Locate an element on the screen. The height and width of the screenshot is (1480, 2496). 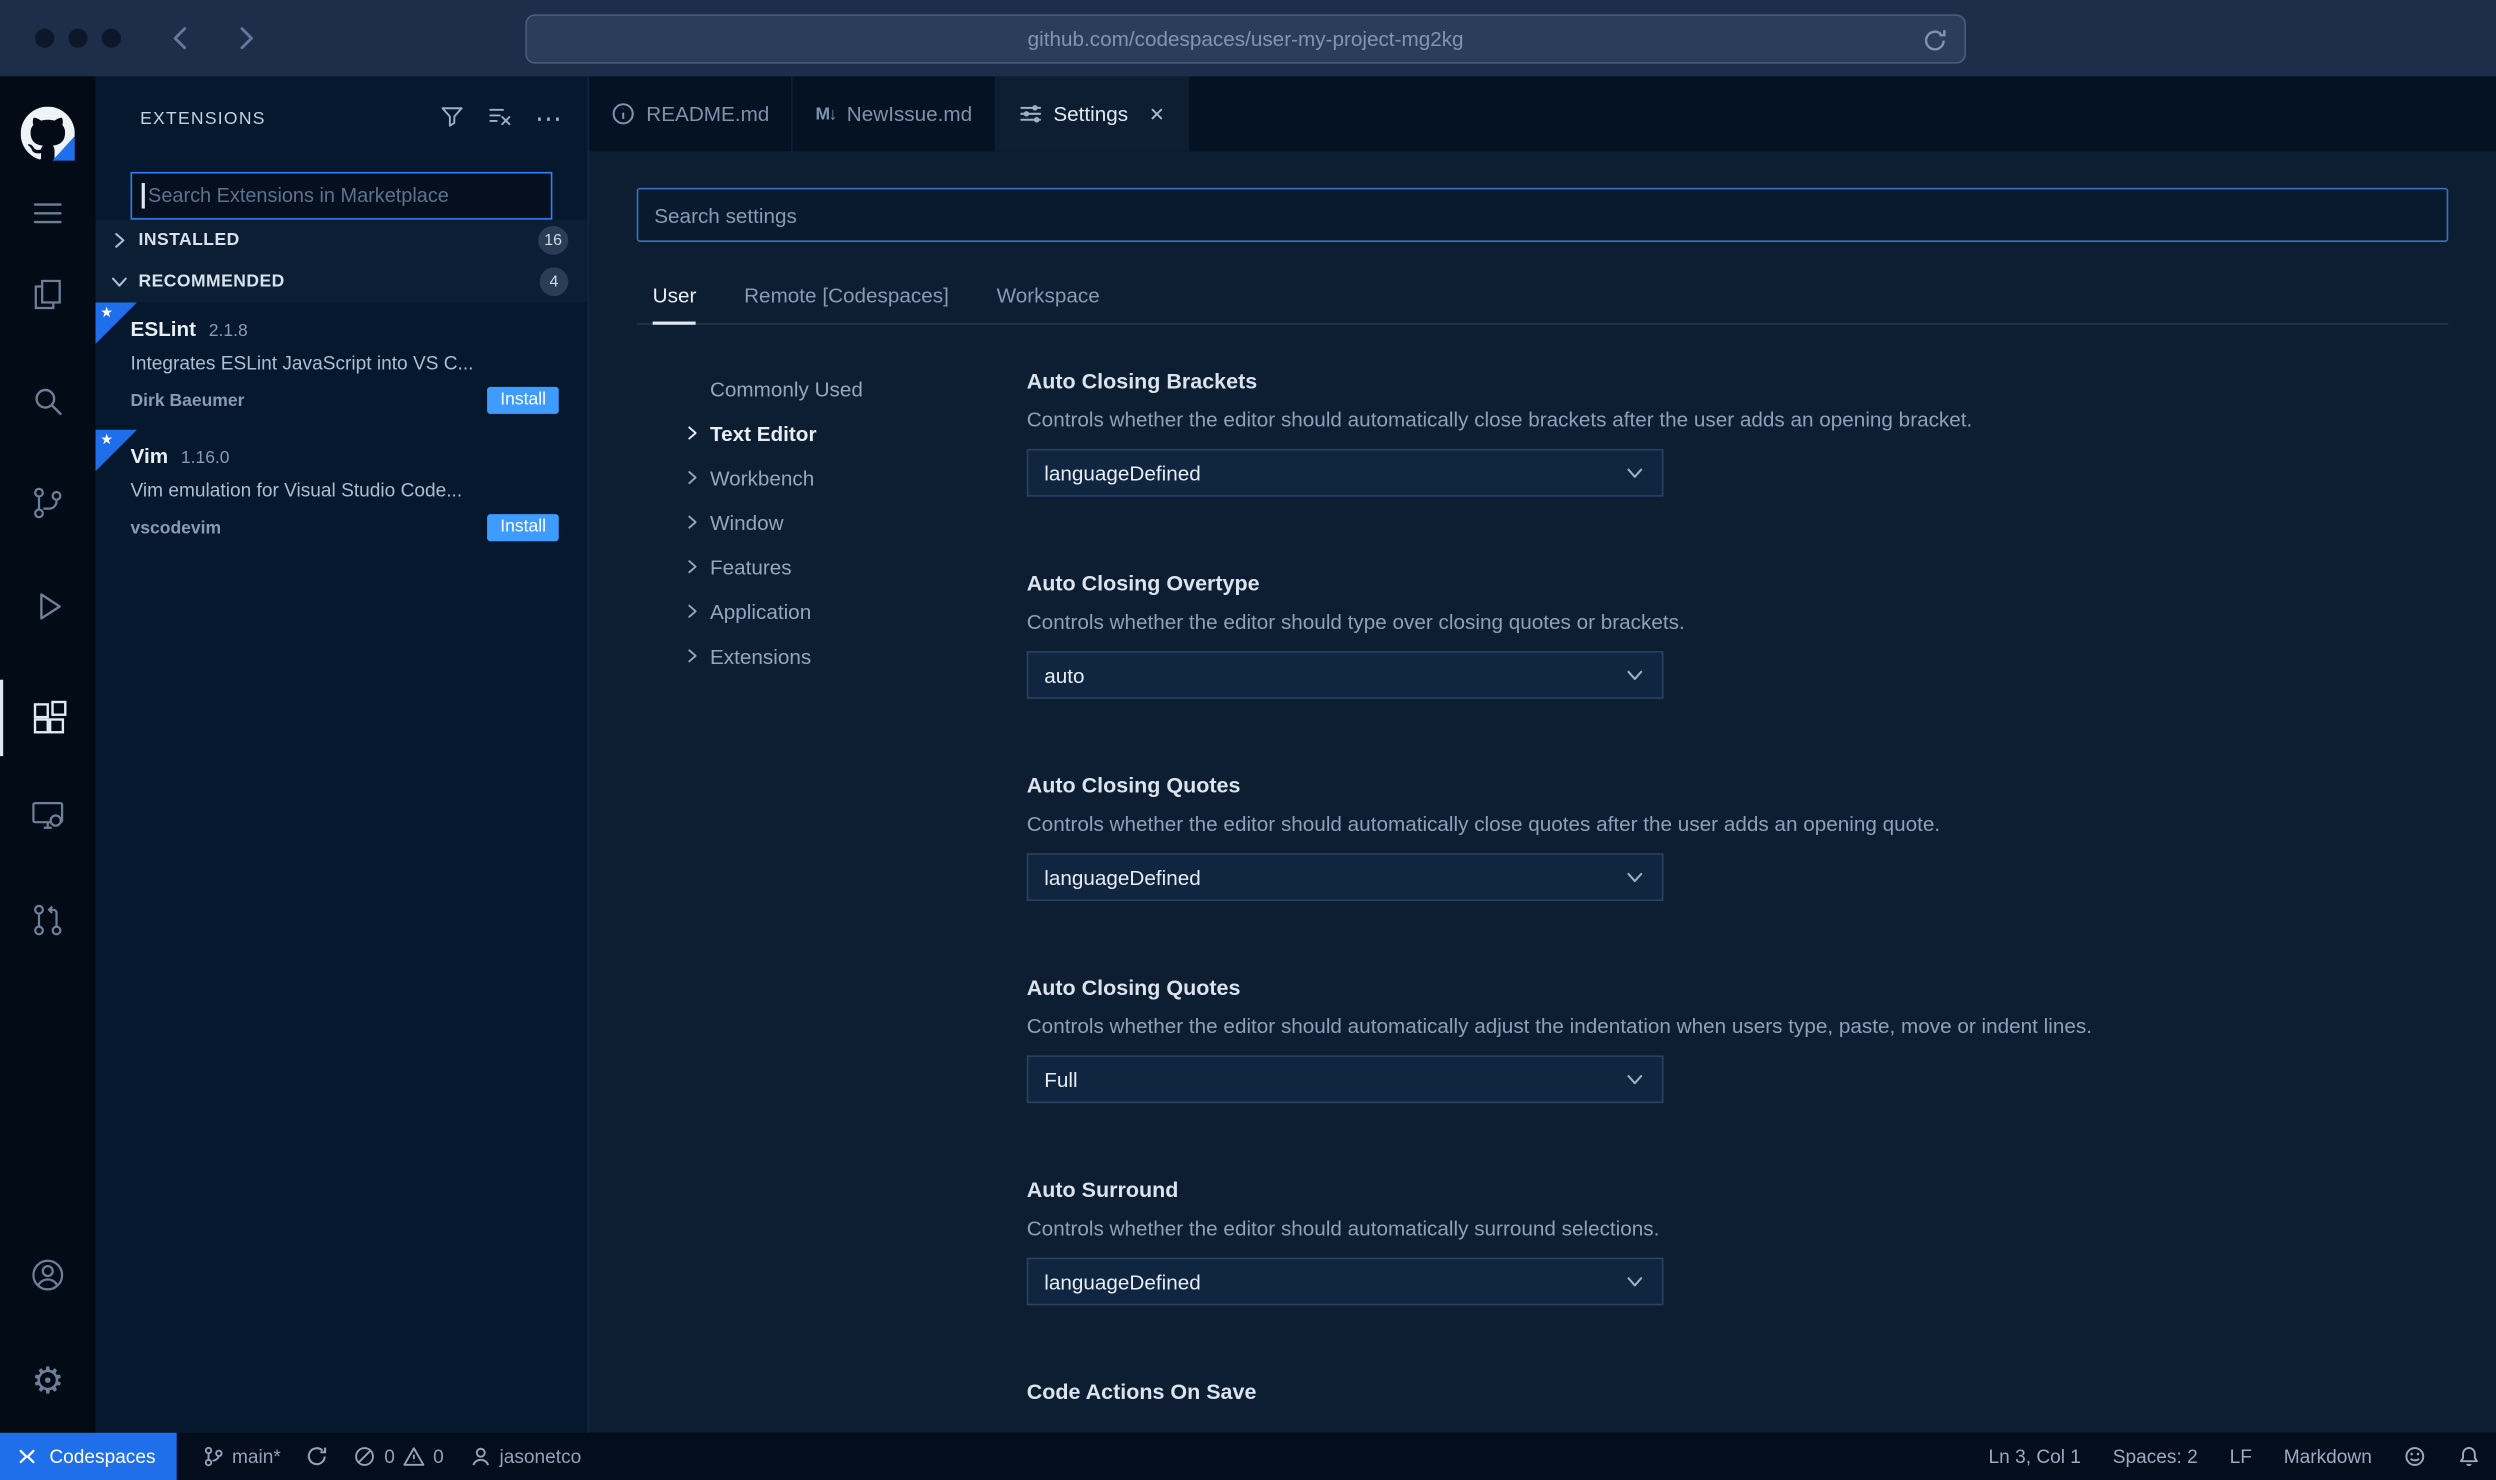
sidebar-item-search is located at coordinates (48, 401).